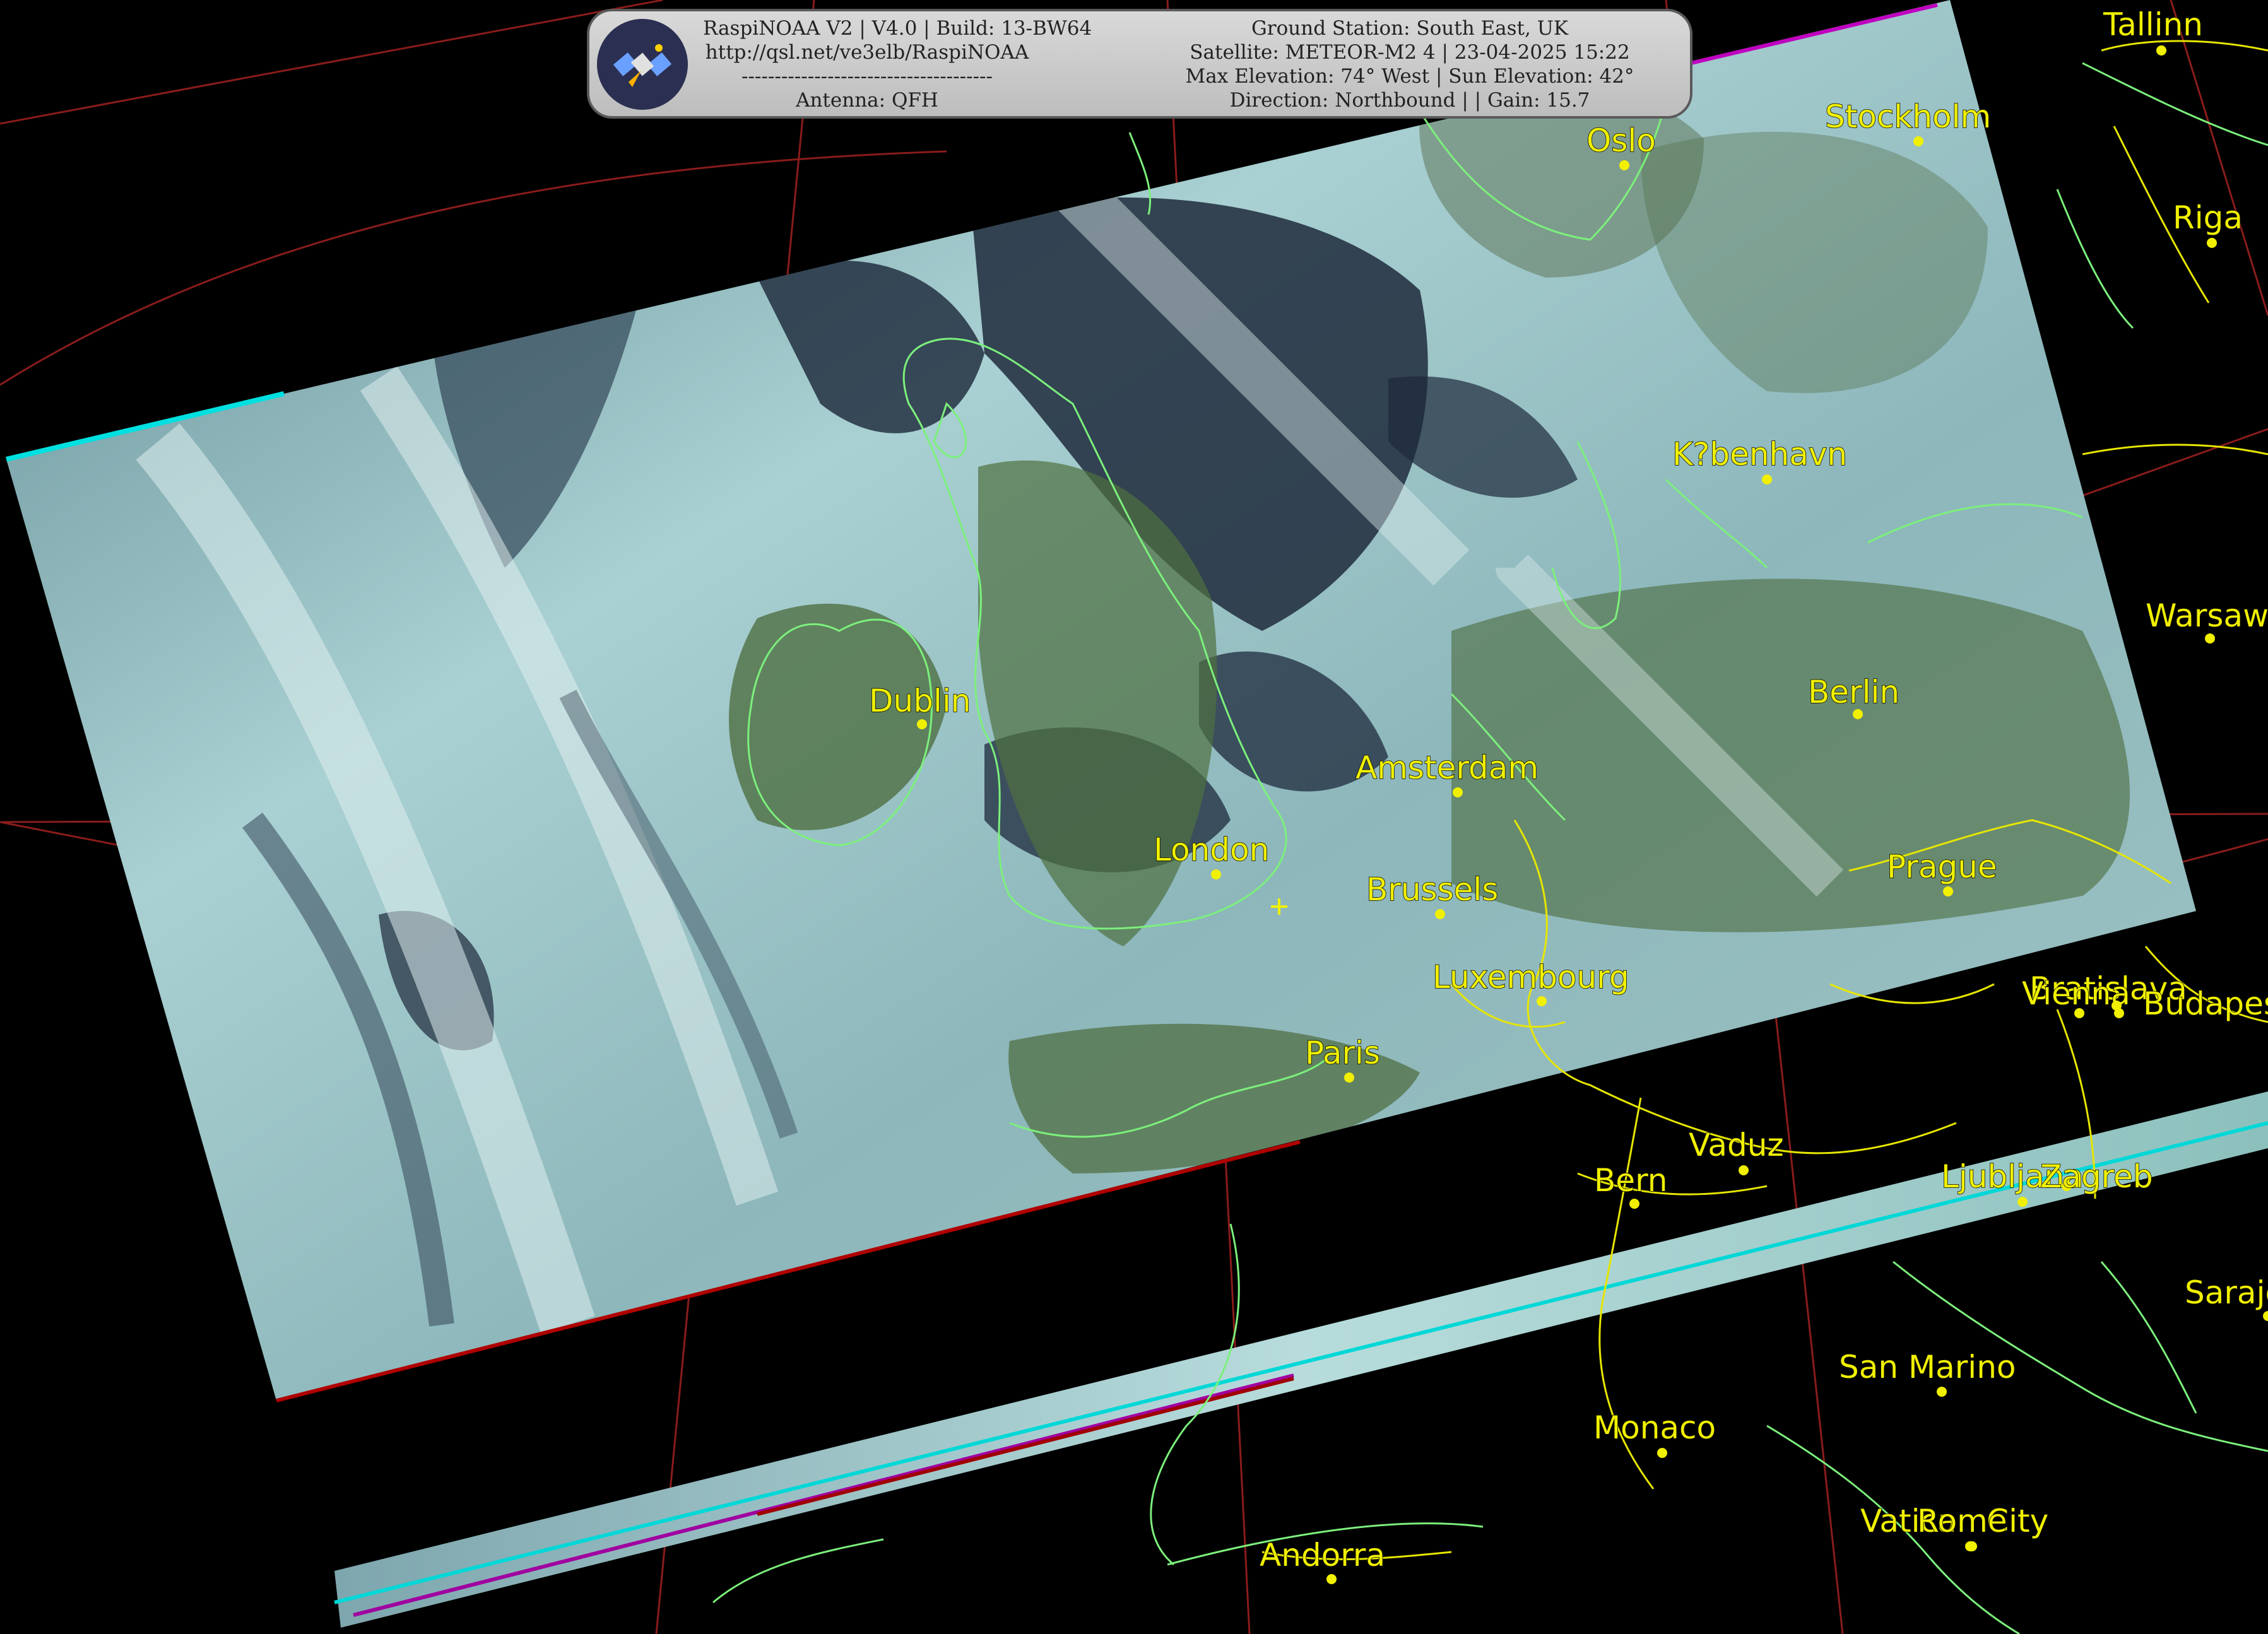 This screenshot has height=1634, width=2268. What do you see at coordinates (1447, 768) in the screenshot?
I see `city-label: Amsterdam` at bounding box center [1447, 768].